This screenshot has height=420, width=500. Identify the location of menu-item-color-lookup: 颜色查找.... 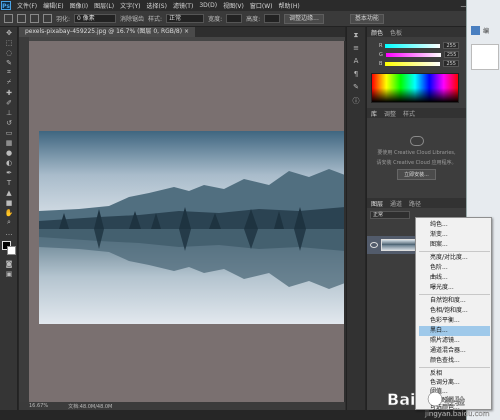
(454, 361).